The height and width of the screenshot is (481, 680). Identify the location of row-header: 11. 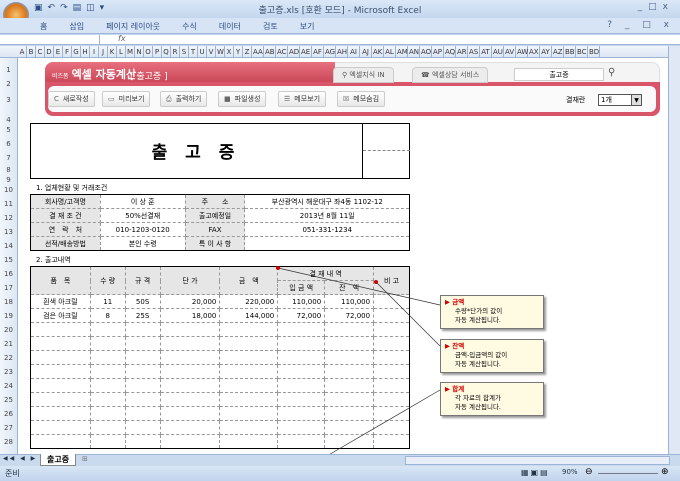
(8, 204).